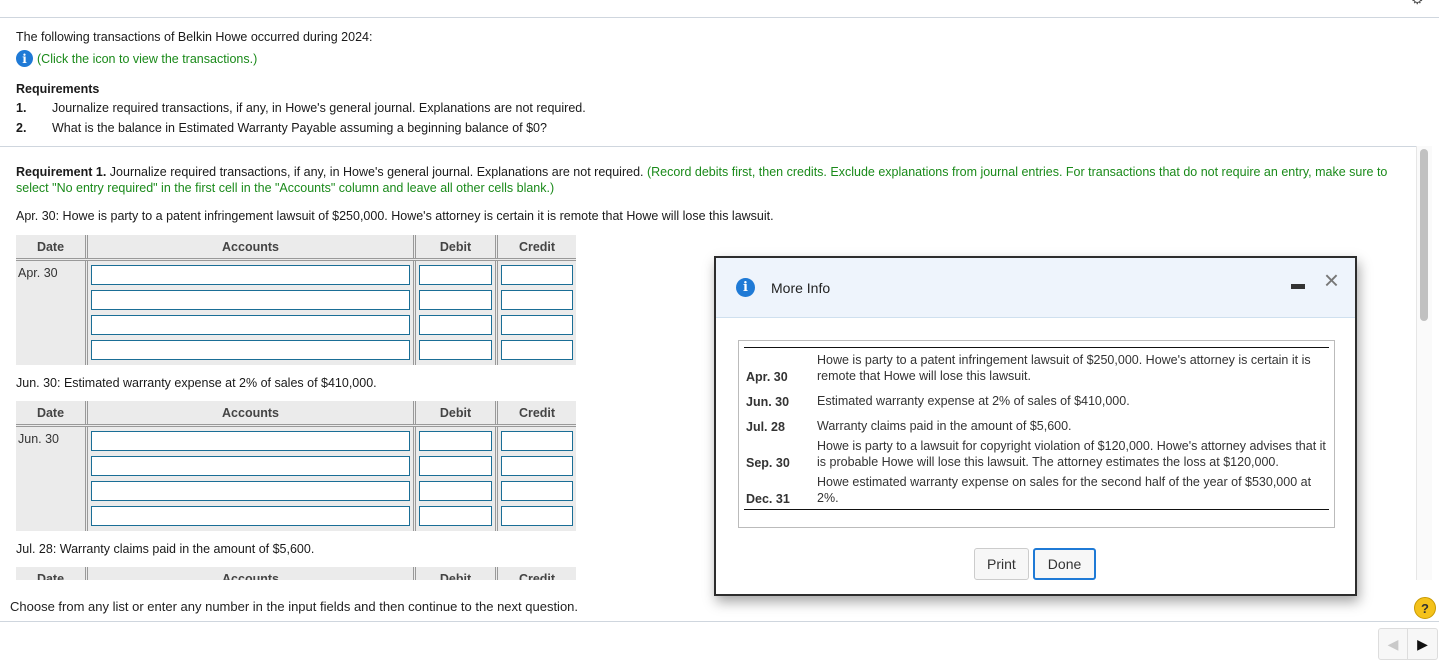  I want to click on minimize-icon, so click(1298, 286).